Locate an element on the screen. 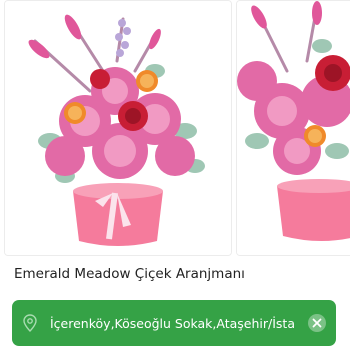 The width and height of the screenshot is (350, 350). close-icon is located at coordinates (317, 323).